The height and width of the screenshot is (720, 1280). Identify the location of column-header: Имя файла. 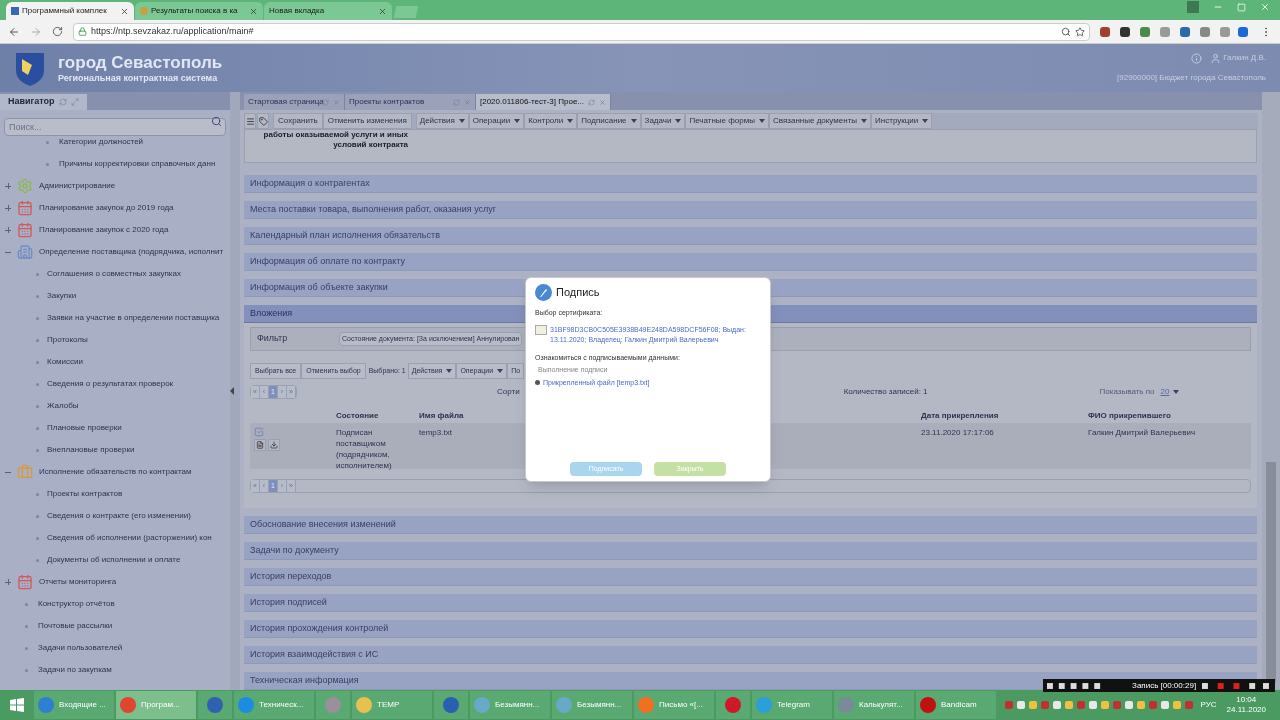
(442, 416).